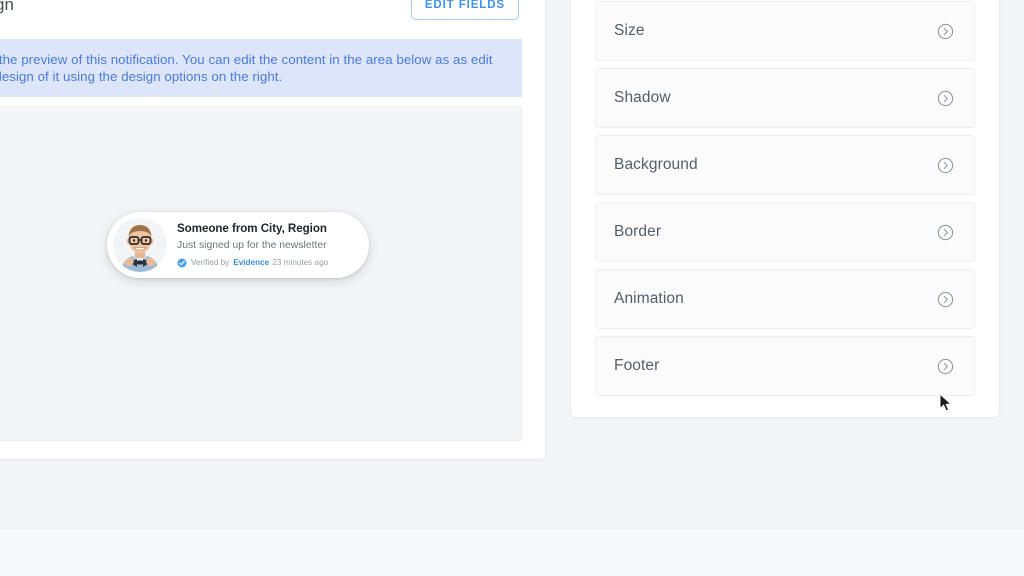 The height and width of the screenshot is (576, 1024). I want to click on accordion-label: Border, so click(638, 231).